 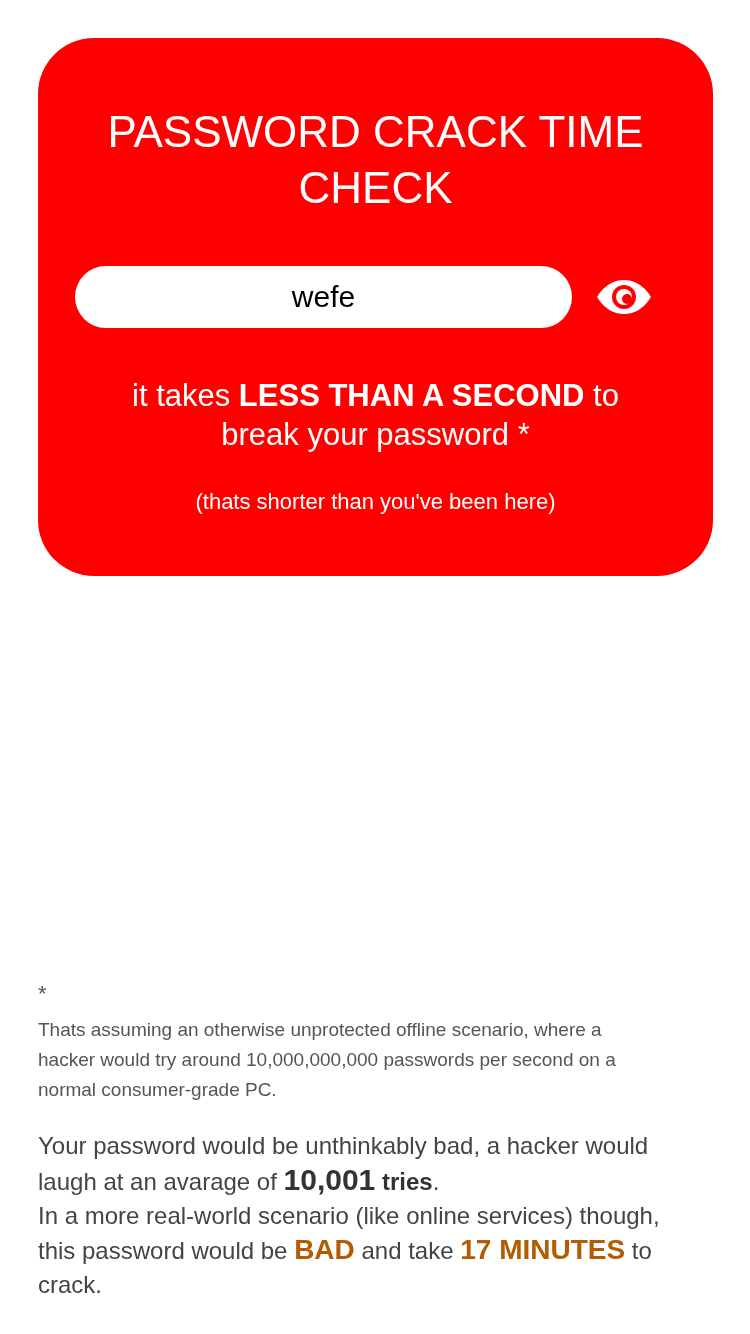 What do you see at coordinates (344, 1164) in the screenshot?
I see `verdict-text: Your password would be unthinkably bad, a hacker would laugh at an avarage of 10,001 tries.` at bounding box center [344, 1164].